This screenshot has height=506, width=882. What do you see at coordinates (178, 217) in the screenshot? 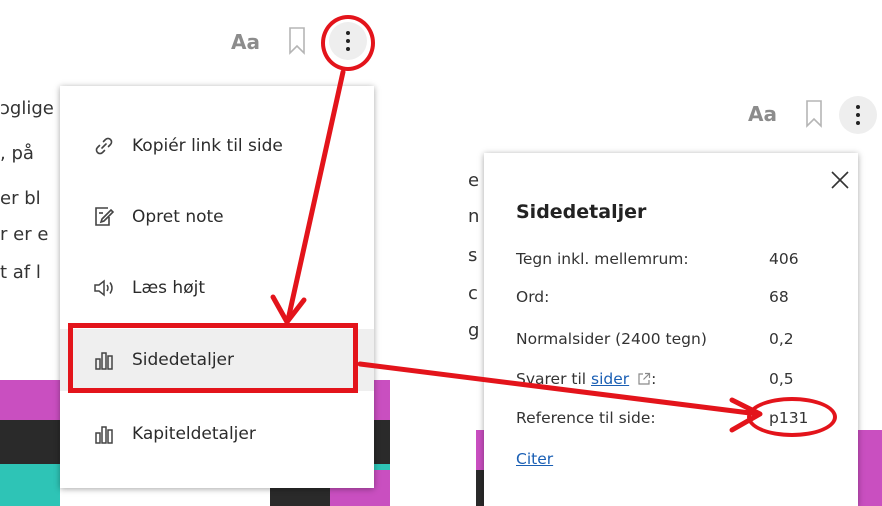
I see `menu-item-label: Opret note` at bounding box center [178, 217].